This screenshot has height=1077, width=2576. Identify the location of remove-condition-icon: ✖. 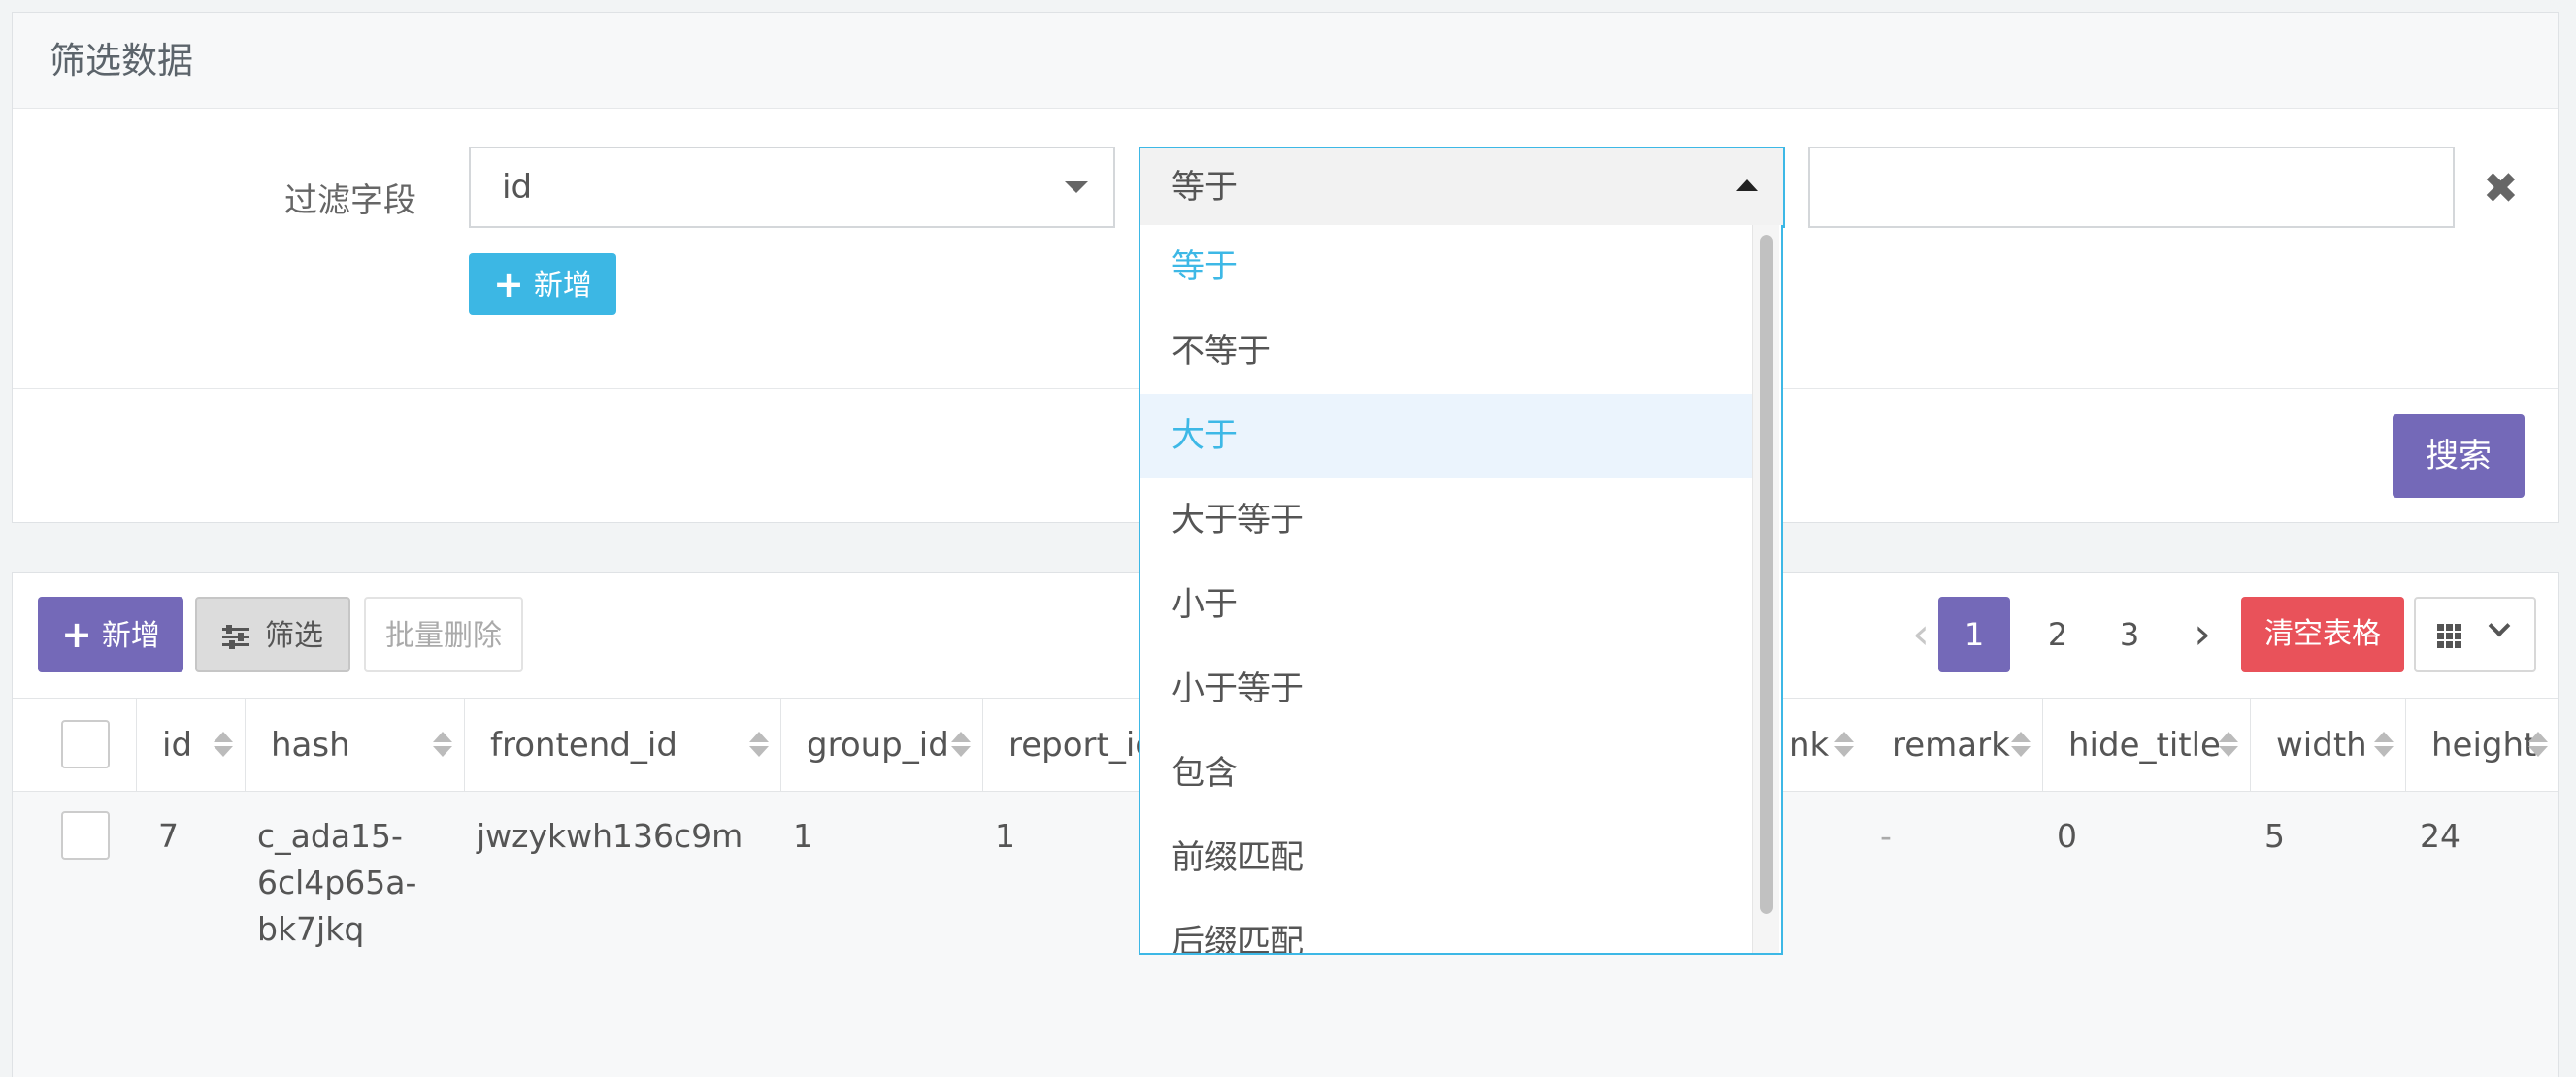
(2501, 189).